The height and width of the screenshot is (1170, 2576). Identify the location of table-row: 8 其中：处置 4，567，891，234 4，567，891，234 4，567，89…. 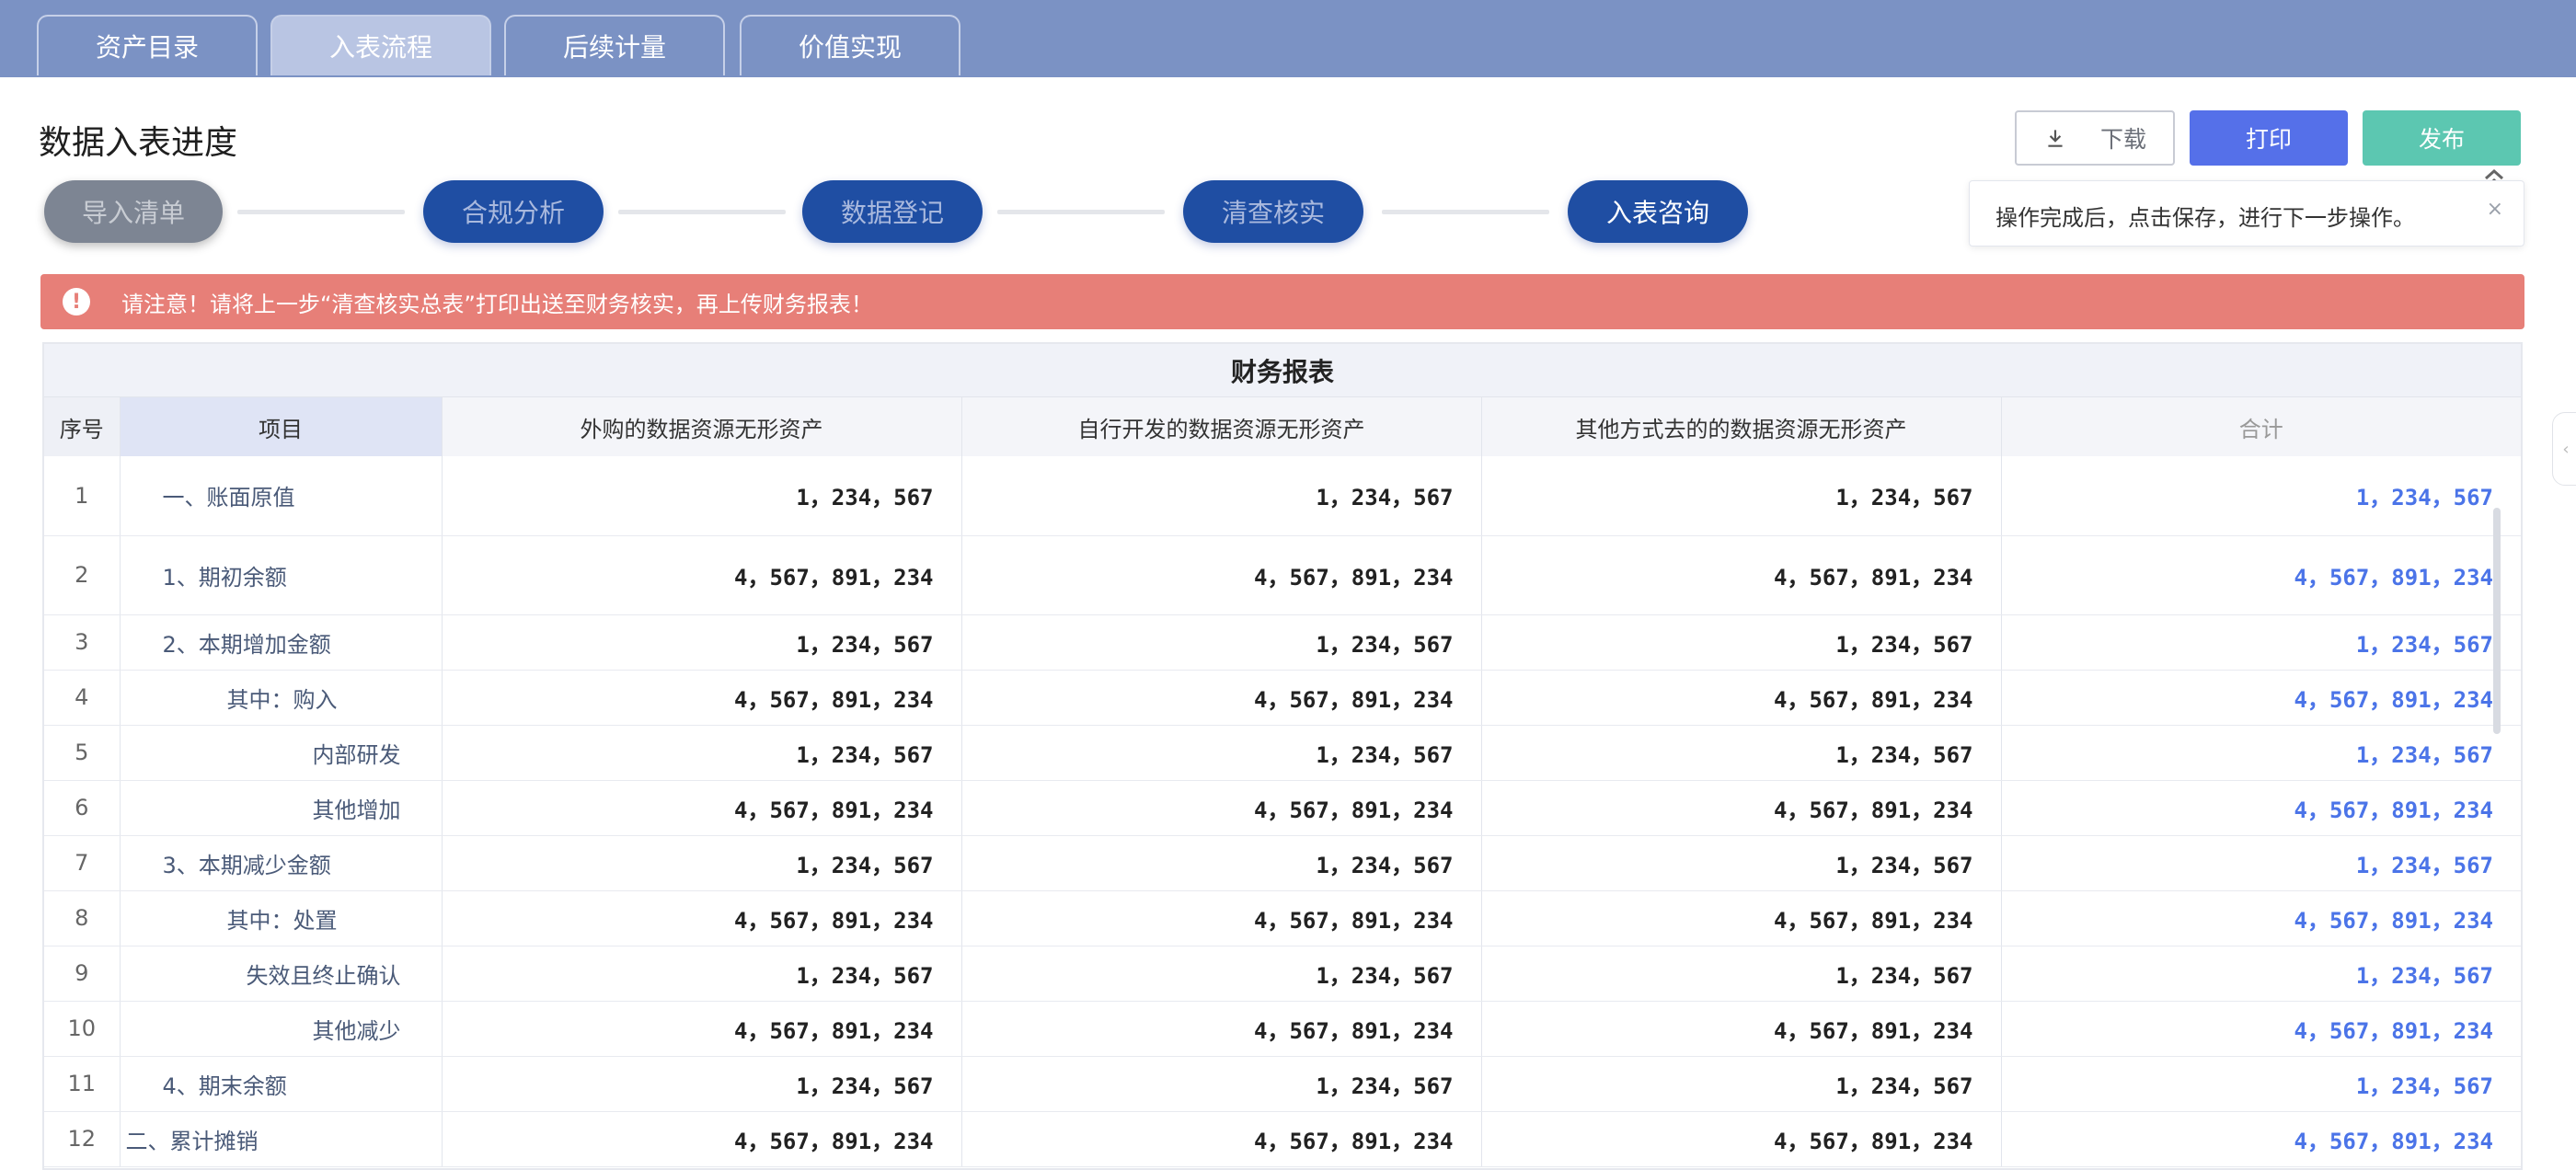
(1282, 918).